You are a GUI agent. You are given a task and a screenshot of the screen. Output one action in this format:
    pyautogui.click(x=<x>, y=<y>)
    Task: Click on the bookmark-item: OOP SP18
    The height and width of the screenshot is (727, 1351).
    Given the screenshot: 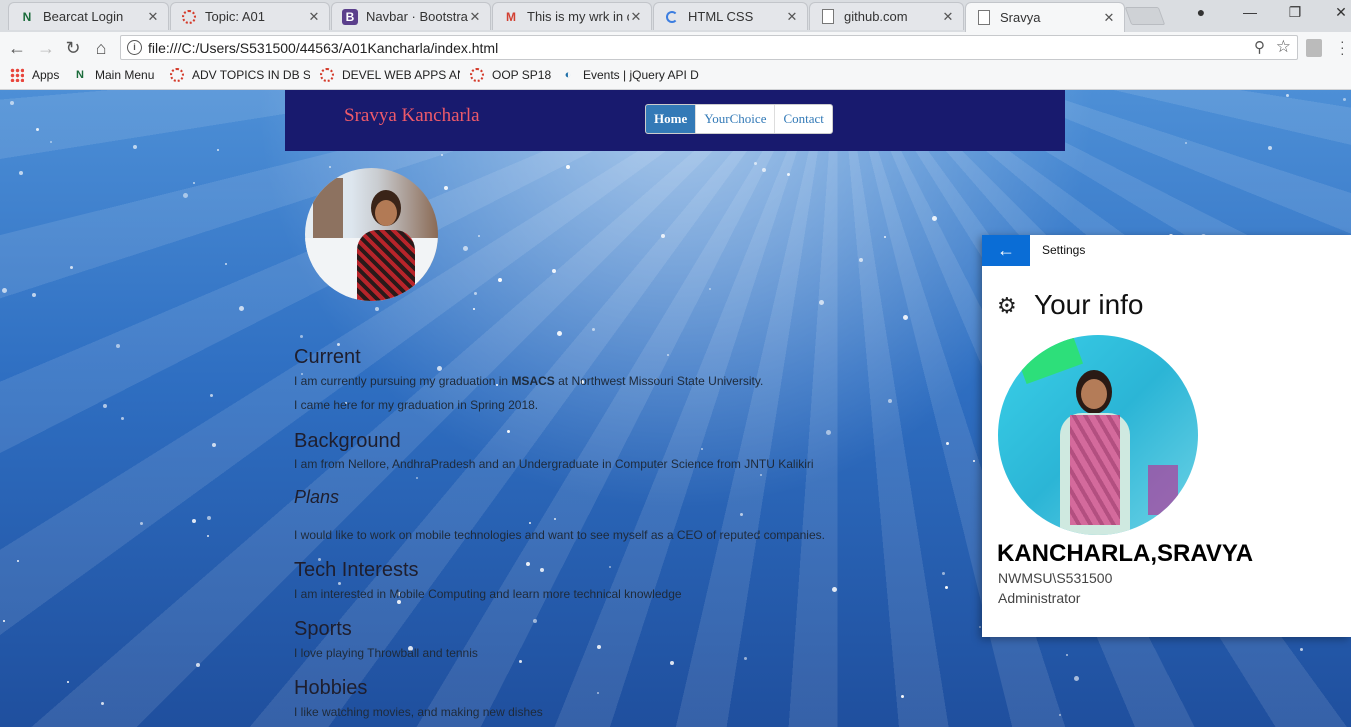 What is the action you would take?
    pyautogui.click(x=510, y=75)
    